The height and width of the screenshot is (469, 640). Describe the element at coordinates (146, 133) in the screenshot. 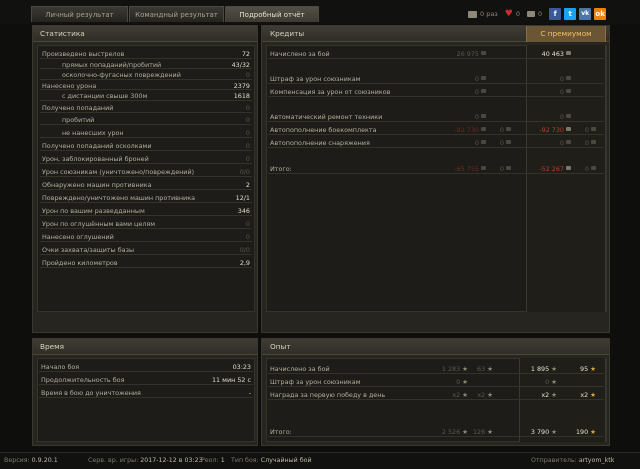

I see `stats-row: не нанесших урон 0` at that location.